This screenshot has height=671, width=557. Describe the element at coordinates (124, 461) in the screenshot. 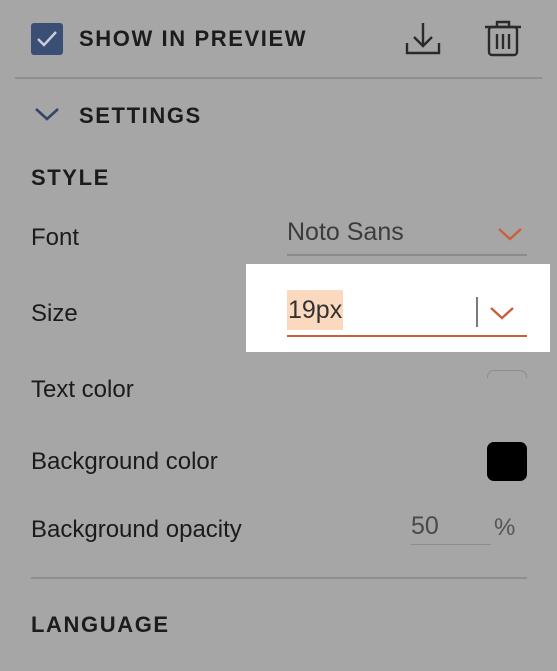

I see `background-color-label: Background color` at that location.